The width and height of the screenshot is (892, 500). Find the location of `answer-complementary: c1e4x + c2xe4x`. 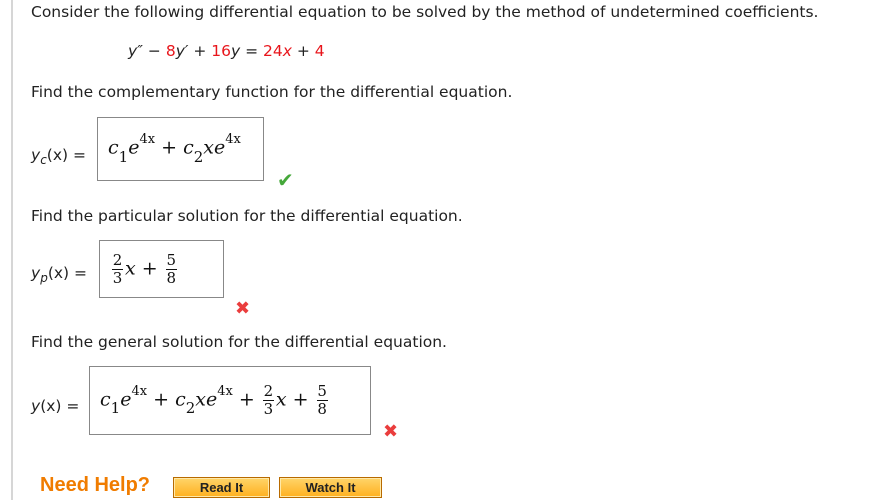

answer-complementary: c1e4x + c2xe4x is located at coordinates (180, 149).